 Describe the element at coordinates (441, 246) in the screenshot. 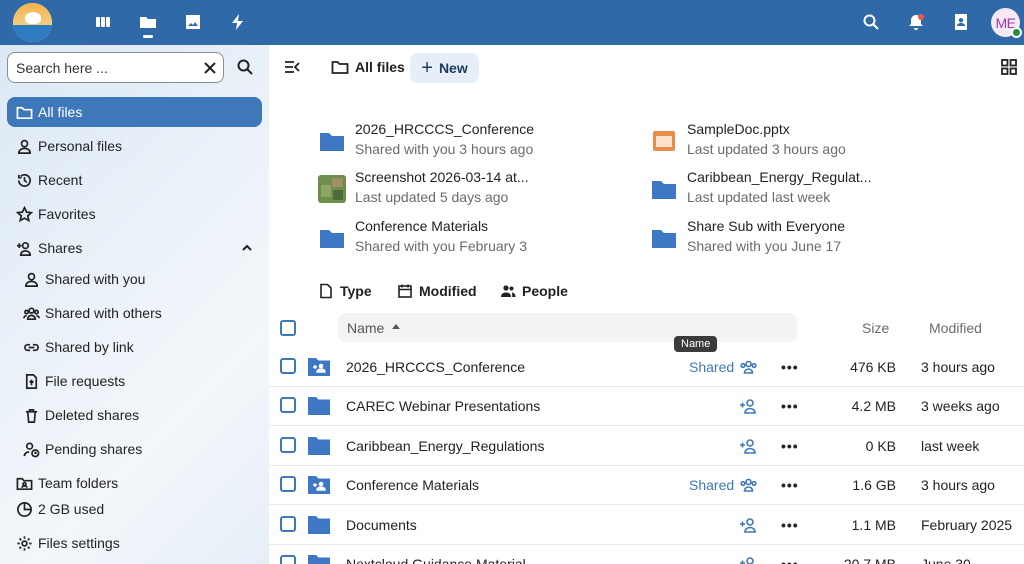

I see `recent-file-subtitle: Shared with you February 3` at that location.